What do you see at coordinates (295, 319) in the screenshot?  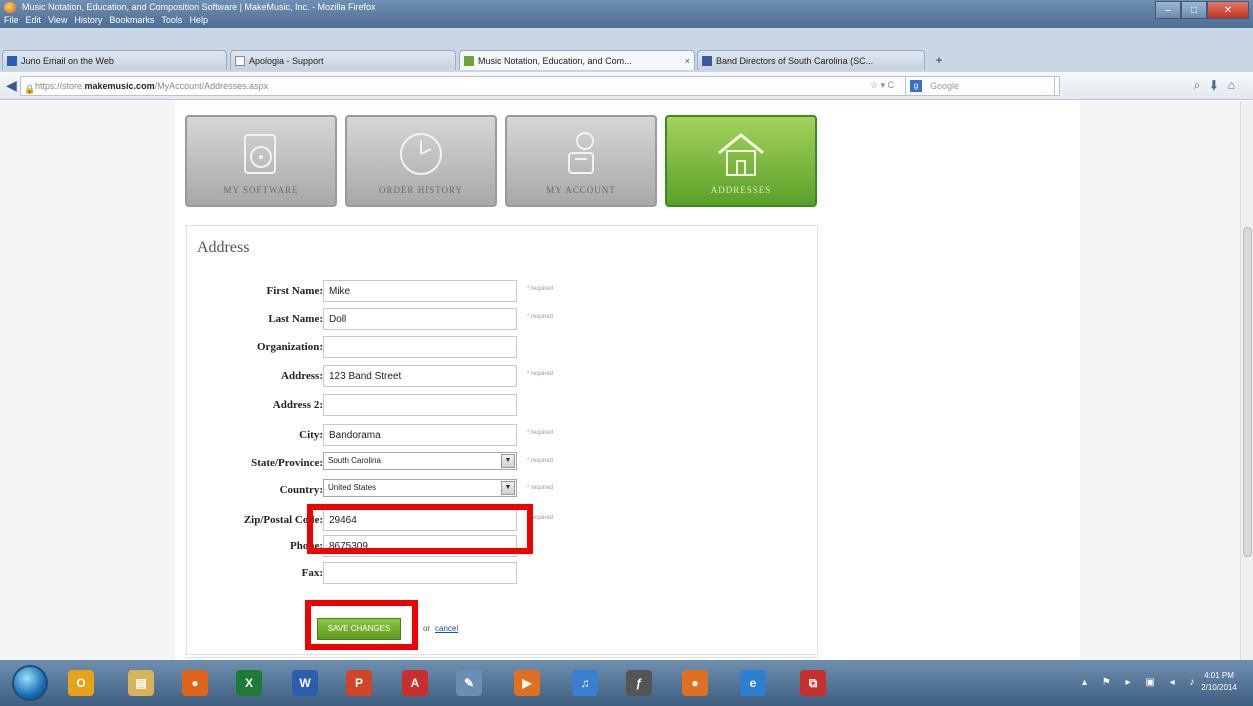 I see `field-label: Last Name:` at bounding box center [295, 319].